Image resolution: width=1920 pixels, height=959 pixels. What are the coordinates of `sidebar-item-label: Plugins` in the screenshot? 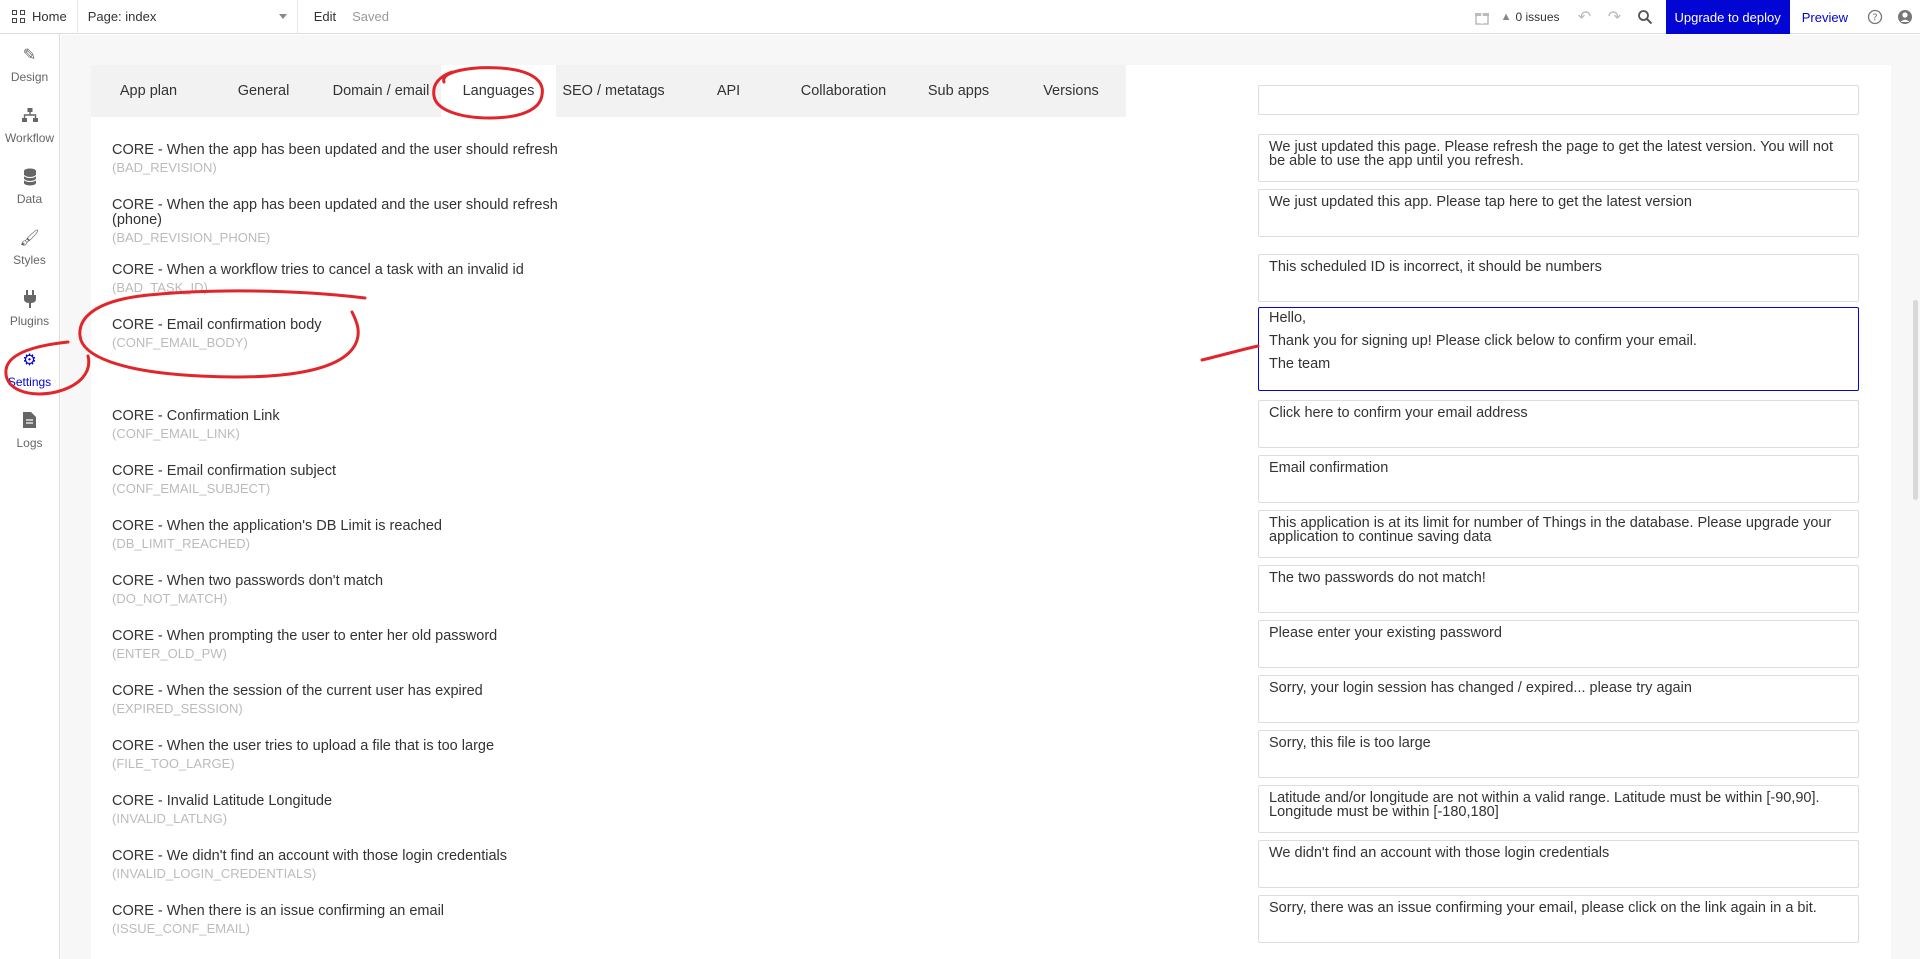 It's located at (29, 320).